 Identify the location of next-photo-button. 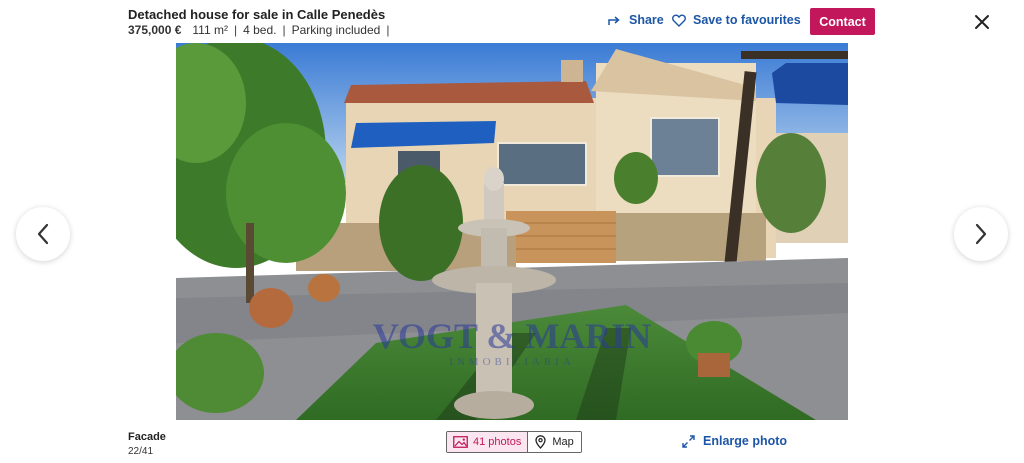
(981, 234).